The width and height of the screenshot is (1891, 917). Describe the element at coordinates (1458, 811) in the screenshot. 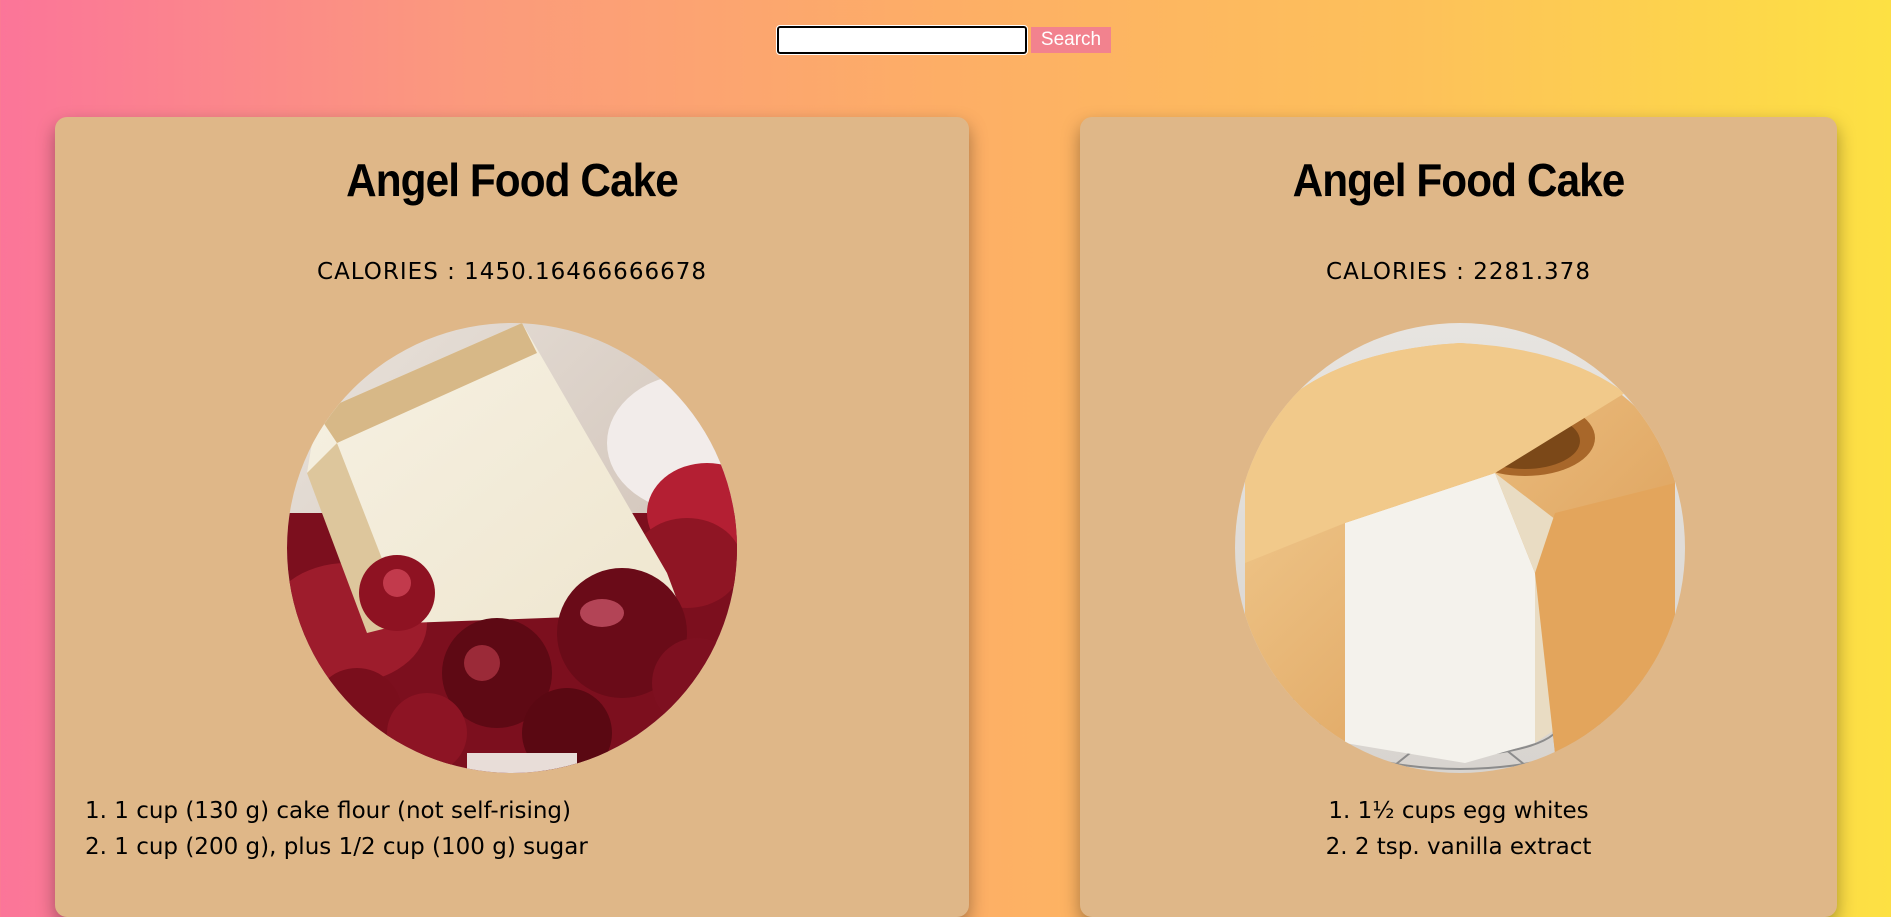

I see `ingredient-item: 1. 1½ cups egg whites` at that location.